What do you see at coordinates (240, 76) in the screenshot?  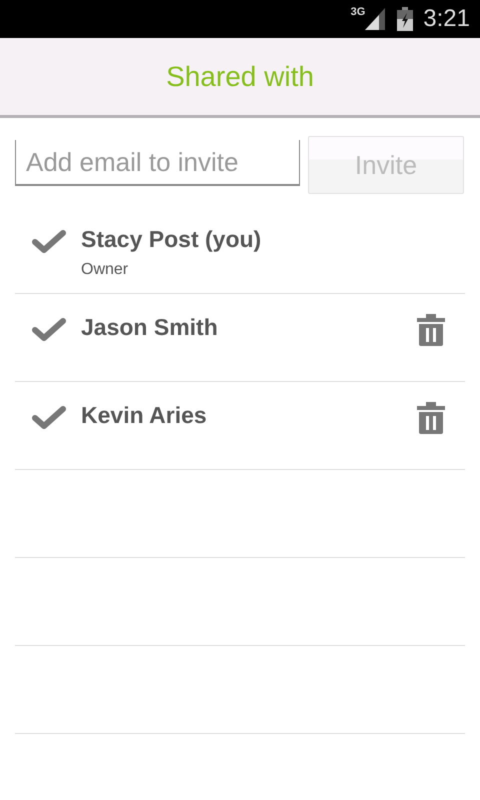 I see `screen-title: Shared with` at bounding box center [240, 76].